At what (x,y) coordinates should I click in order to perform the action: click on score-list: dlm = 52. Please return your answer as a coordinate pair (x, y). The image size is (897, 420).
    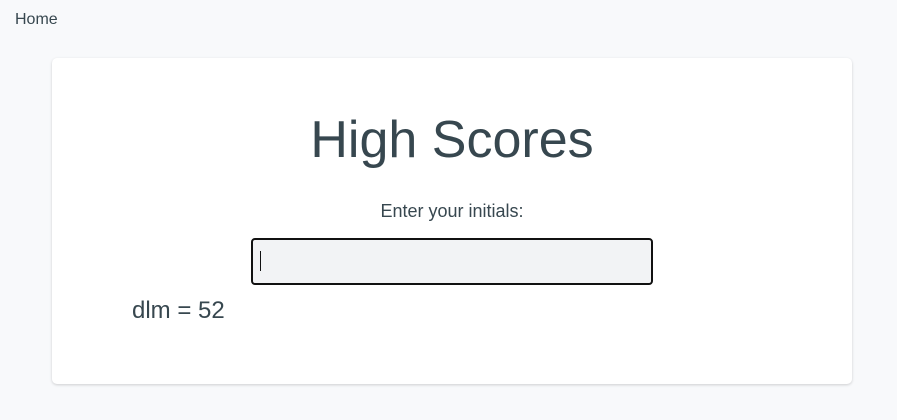
    Looking at the image, I should click on (178, 311).